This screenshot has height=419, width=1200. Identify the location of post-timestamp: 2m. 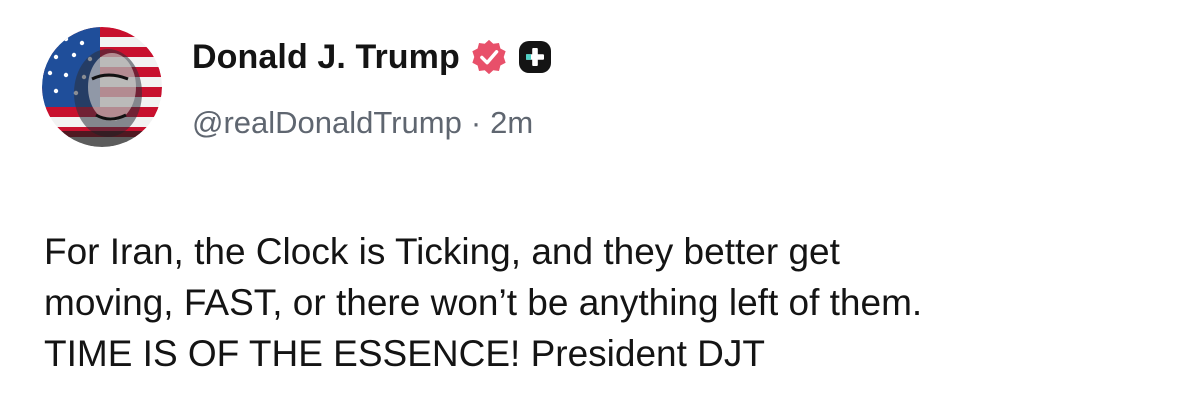
(511, 123).